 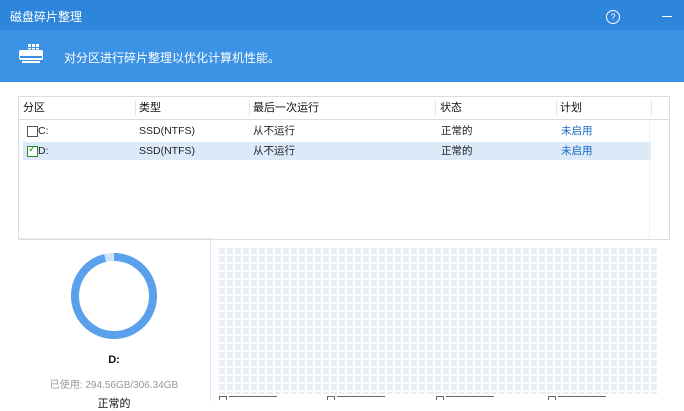 What do you see at coordinates (337, 151) in the screenshot?
I see `table-row-selected: D: SSD(NTFS) 从不运行 正常的 未启用` at bounding box center [337, 151].